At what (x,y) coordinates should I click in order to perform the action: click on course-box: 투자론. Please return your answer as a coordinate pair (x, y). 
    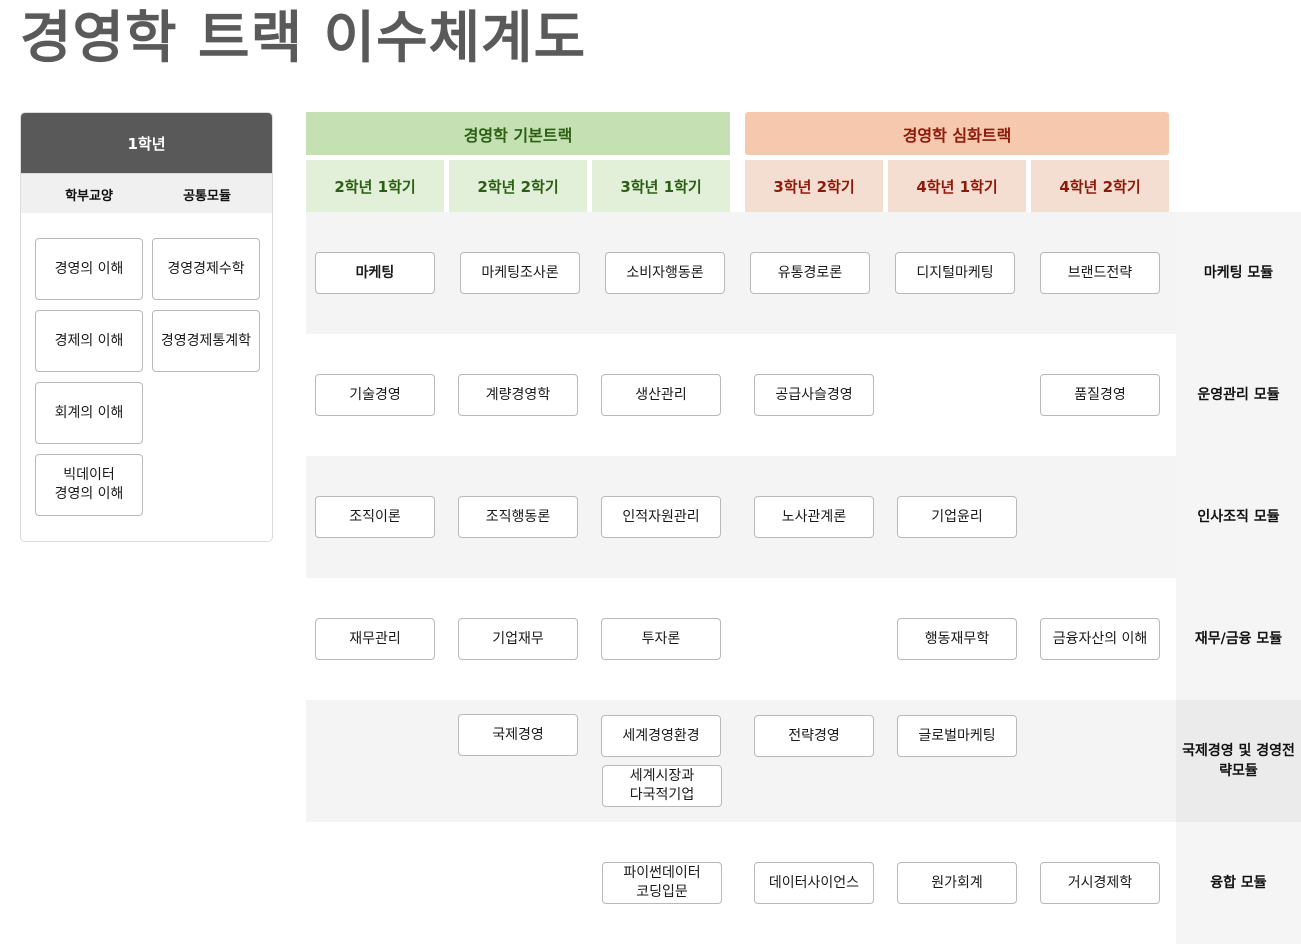
    Looking at the image, I should click on (661, 639).